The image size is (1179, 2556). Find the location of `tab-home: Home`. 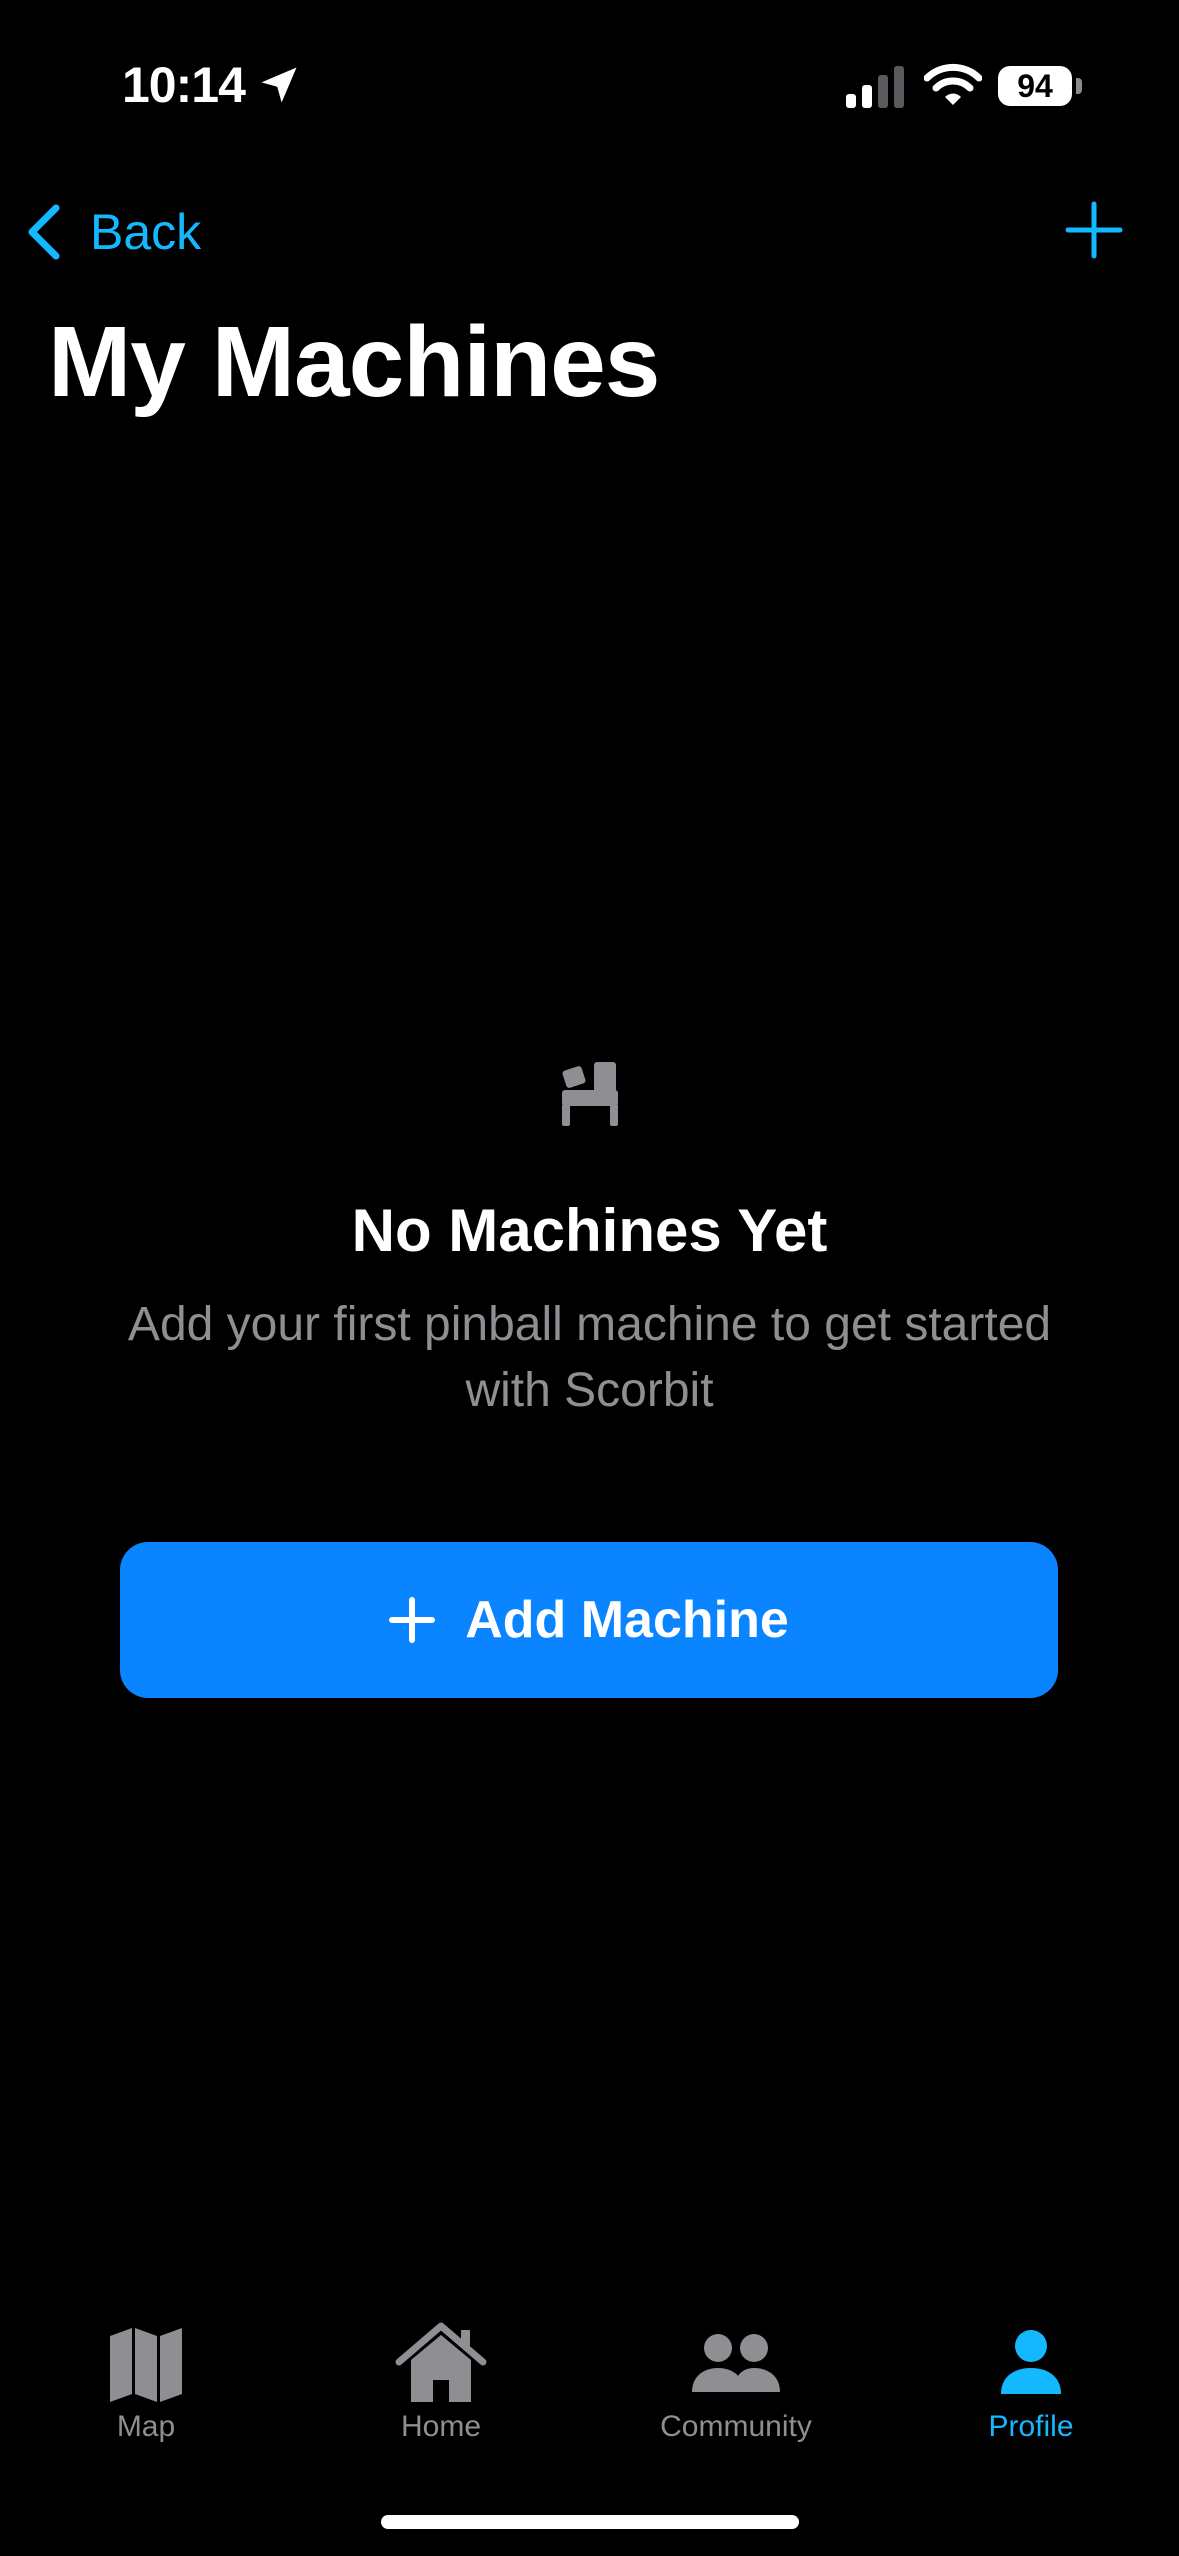

tab-home: Home is located at coordinates (441, 2380).